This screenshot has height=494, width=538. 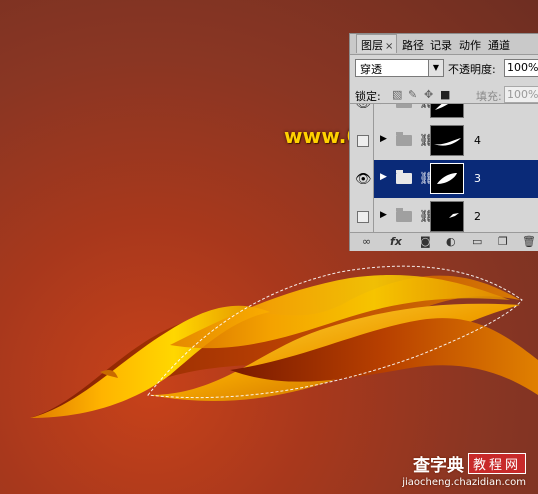 I want to click on layer-row: ▶ ⛓ 2, so click(x=444, y=215).